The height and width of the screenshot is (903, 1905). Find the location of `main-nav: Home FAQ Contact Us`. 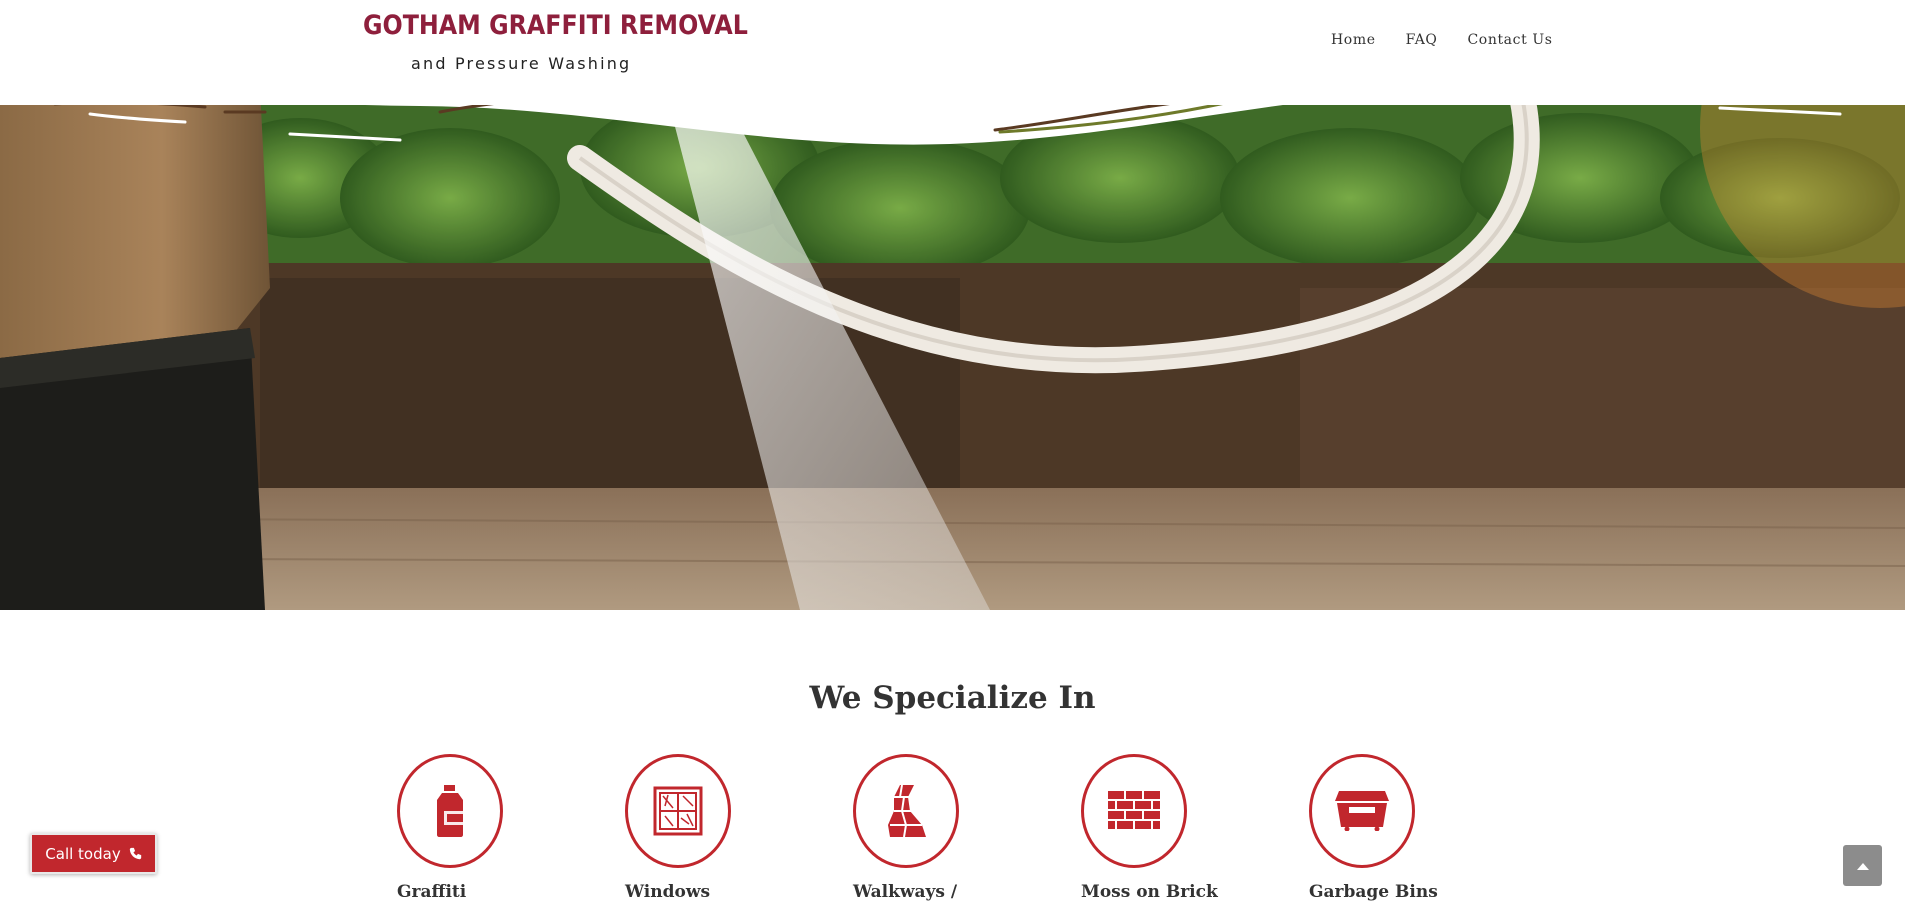

main-nav: Home FAQ Contact Us is located at coordinates (1457, 40).